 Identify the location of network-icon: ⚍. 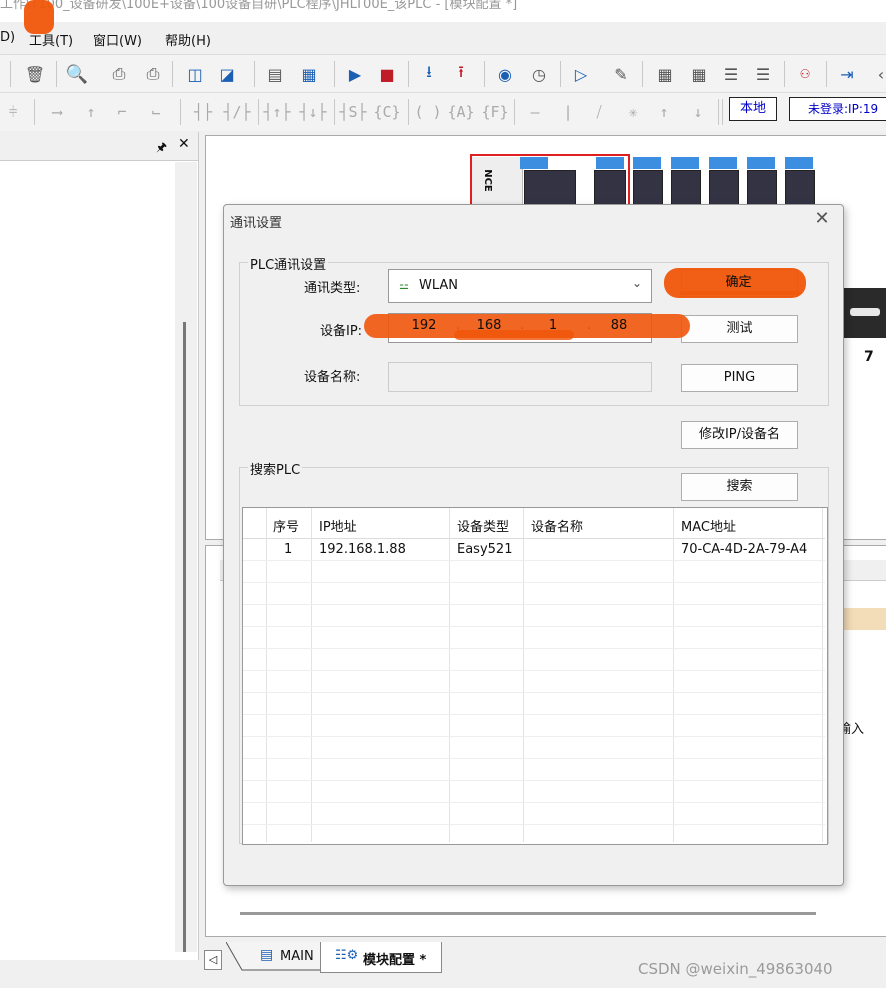
(404, 285).